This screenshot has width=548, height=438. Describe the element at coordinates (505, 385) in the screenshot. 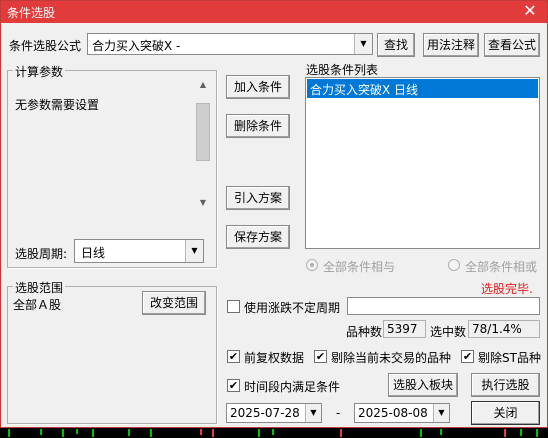

I see `execute-button: 执行选股` at that location.